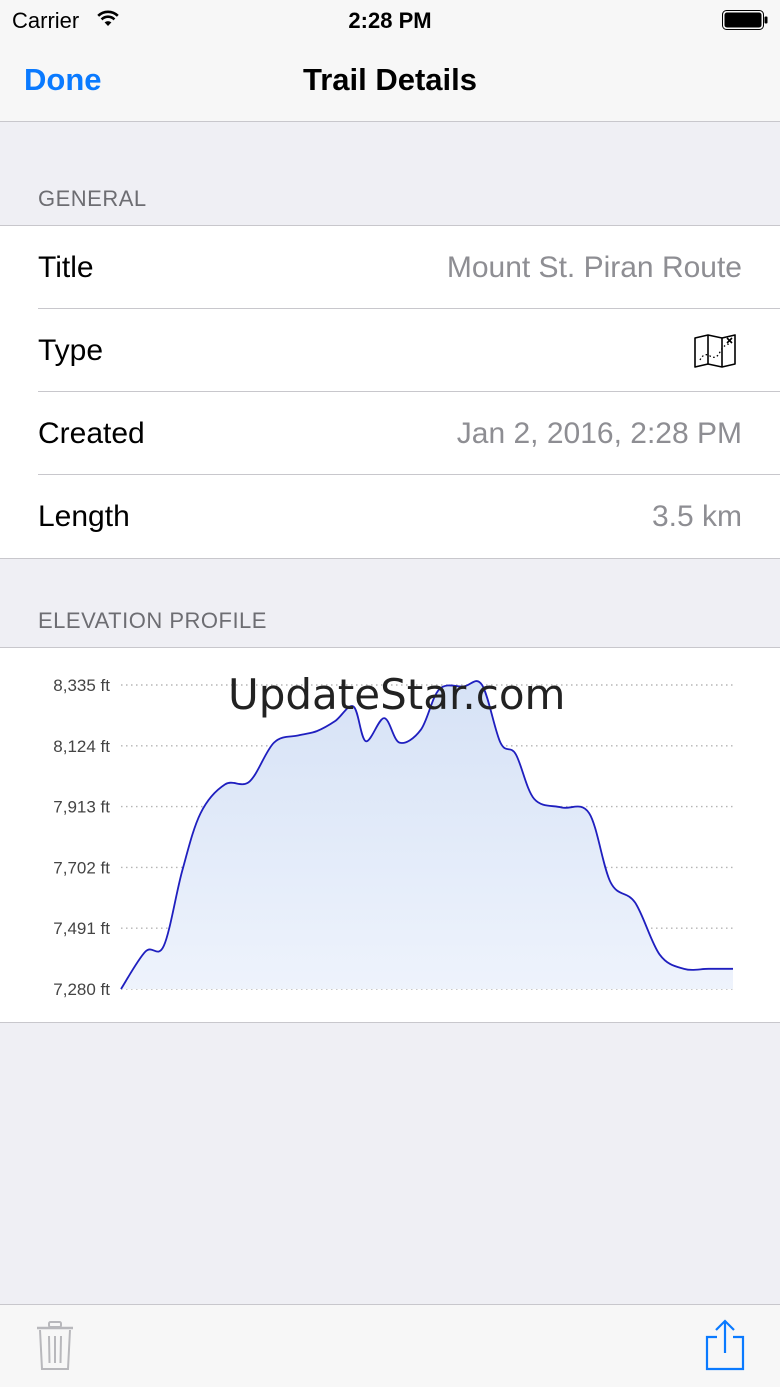 Image resolution: width=780 pixels, height=1387 pixels. Describe the element at coordinates (81, 746) in the screenshot. I see `y-tick-label: 8,124 ft` at that location.